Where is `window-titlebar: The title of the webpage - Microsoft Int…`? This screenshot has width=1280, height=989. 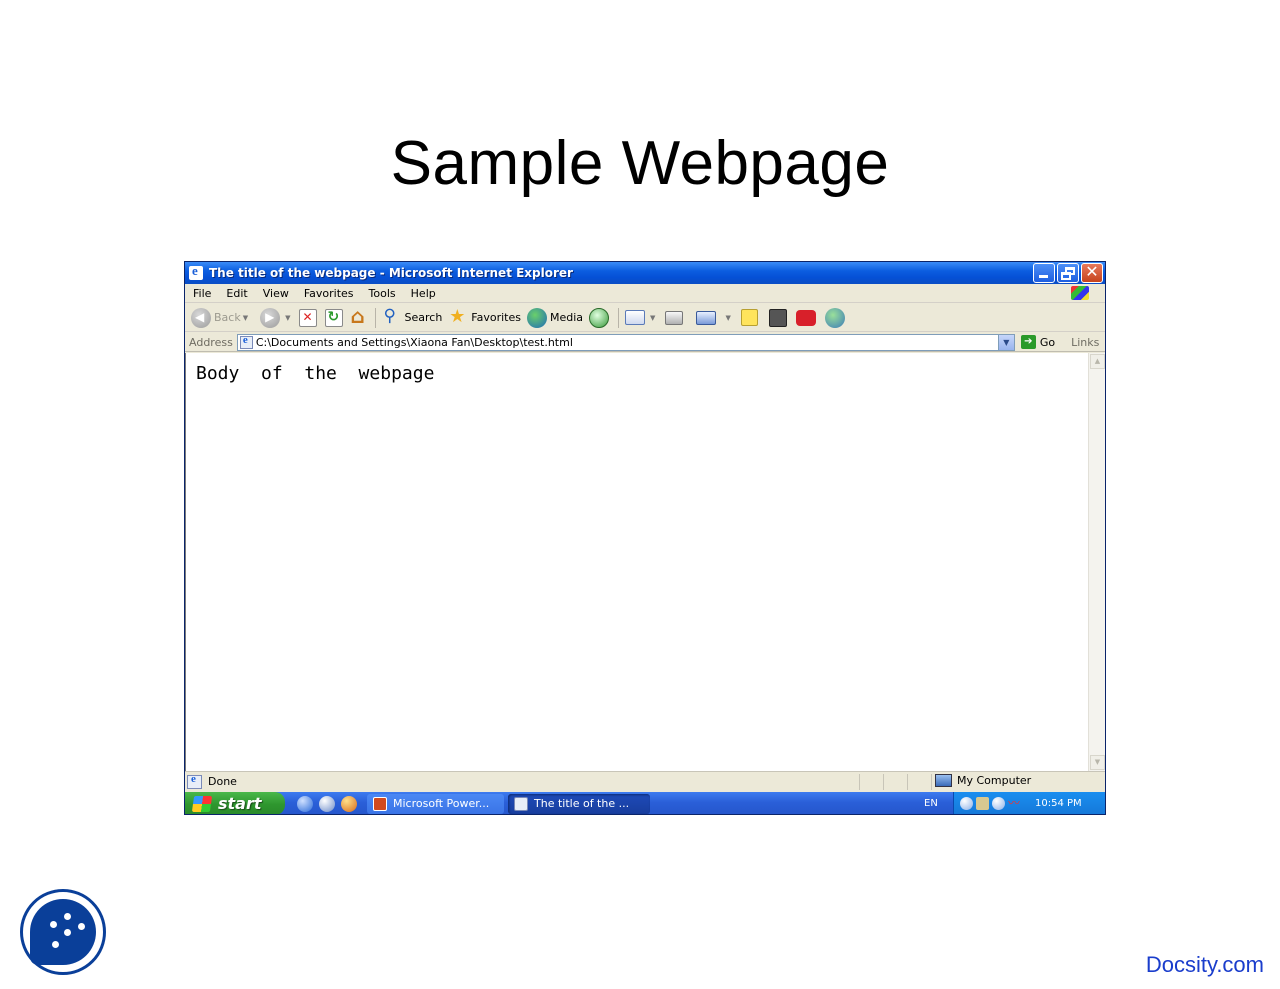
window-titlebar: The title of the webpage - Microsoft Int… is located at coordinates (645, 273).